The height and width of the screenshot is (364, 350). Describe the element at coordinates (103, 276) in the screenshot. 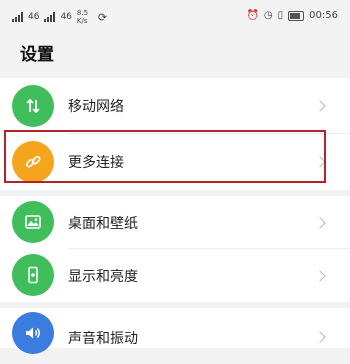

I see `settings-item-label: 显示和亮度` at that location.